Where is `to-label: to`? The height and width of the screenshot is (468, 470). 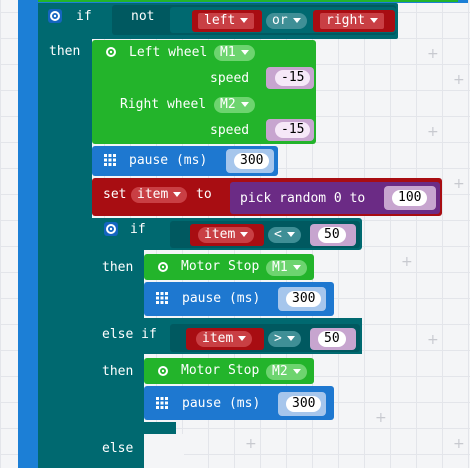
to-label: to is located at coordinates (204, 194).